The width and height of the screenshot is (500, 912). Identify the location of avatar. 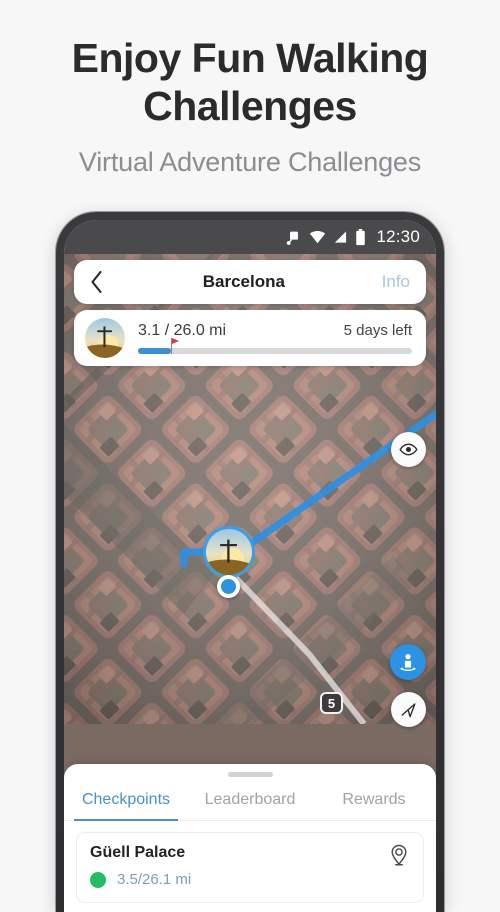
(229, 552).